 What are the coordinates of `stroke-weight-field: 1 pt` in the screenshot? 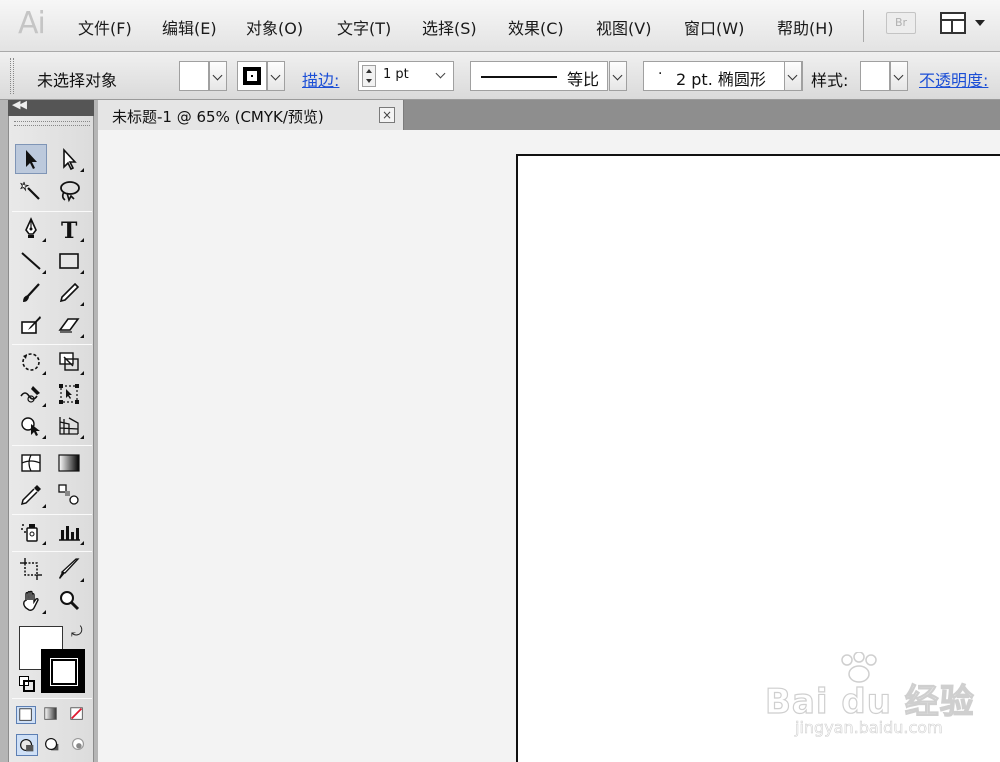 It's located at (406, 76).